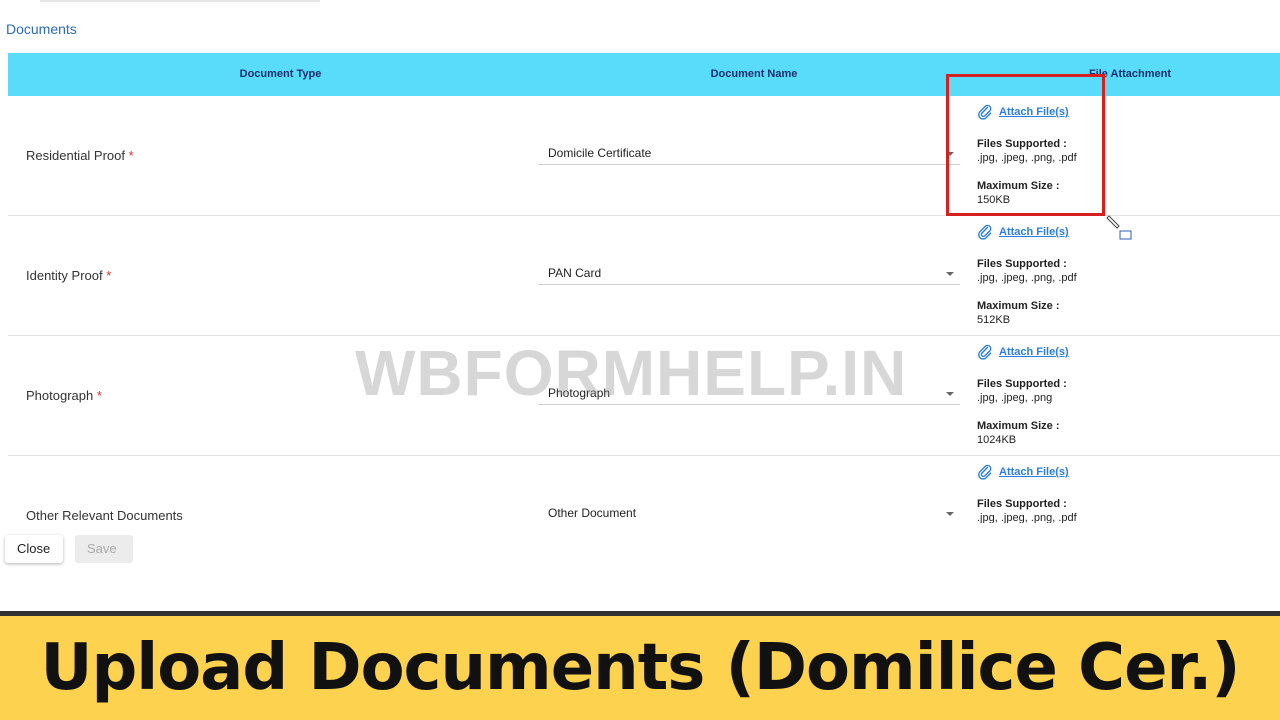 Image resolution: width=1280 pixels, height=720 pixels. What do you see at coordinates (579, 393) in the screenshot?
I see `document-name-value: Photograph` at bounding box center [579, 393].